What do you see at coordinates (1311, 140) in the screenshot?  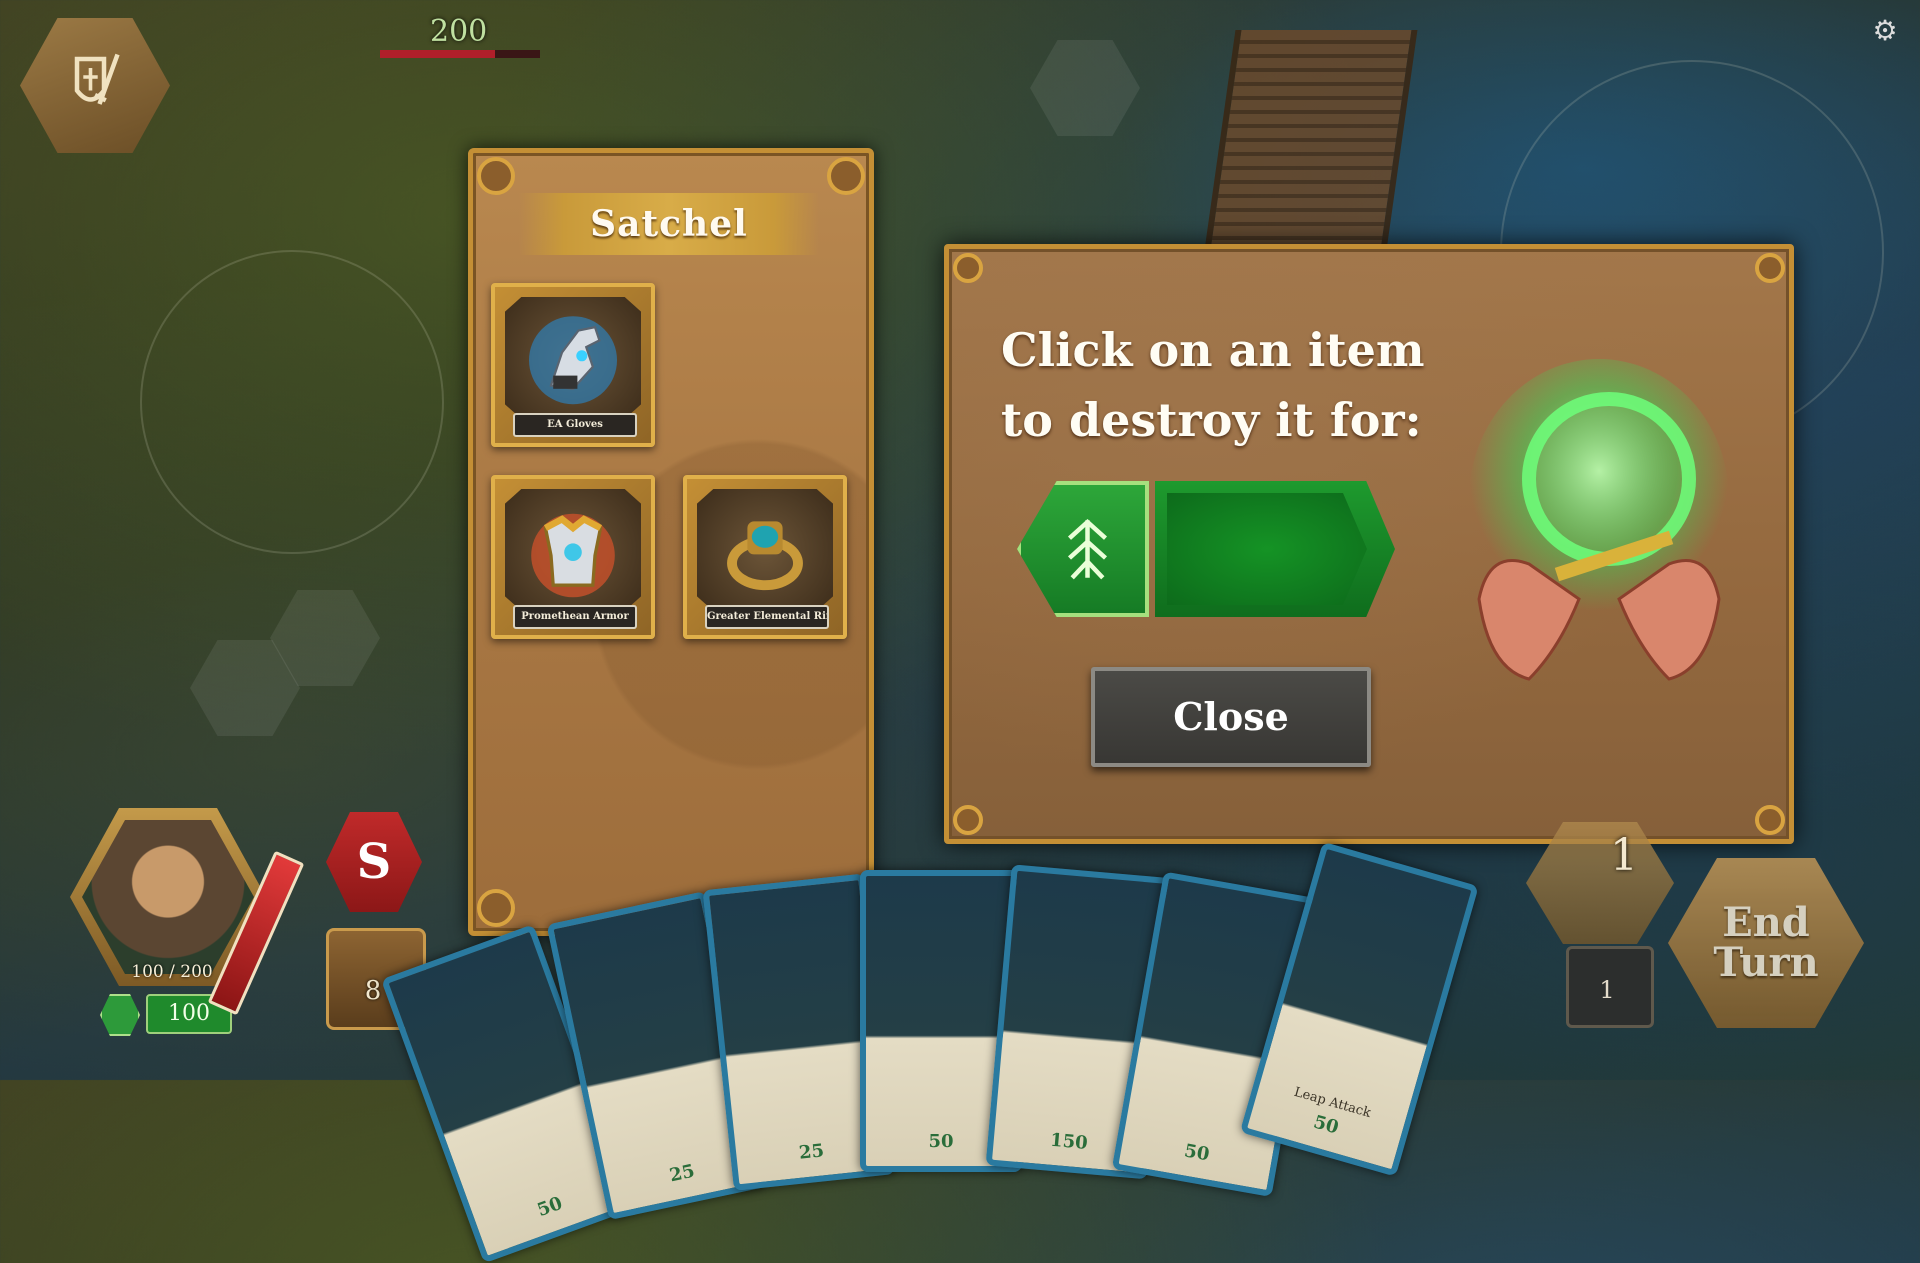 I see `wooden-bridge` at bounding box center [1311, 140].